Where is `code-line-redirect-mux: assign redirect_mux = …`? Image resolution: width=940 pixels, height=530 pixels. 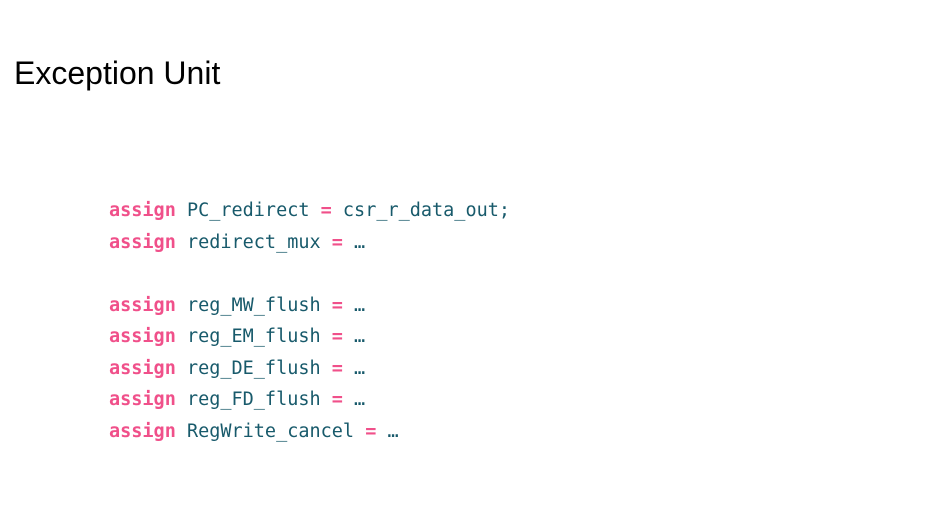 code-line-redirect-mux: assign redirect_mux = … is located at coordinates (309, 243).